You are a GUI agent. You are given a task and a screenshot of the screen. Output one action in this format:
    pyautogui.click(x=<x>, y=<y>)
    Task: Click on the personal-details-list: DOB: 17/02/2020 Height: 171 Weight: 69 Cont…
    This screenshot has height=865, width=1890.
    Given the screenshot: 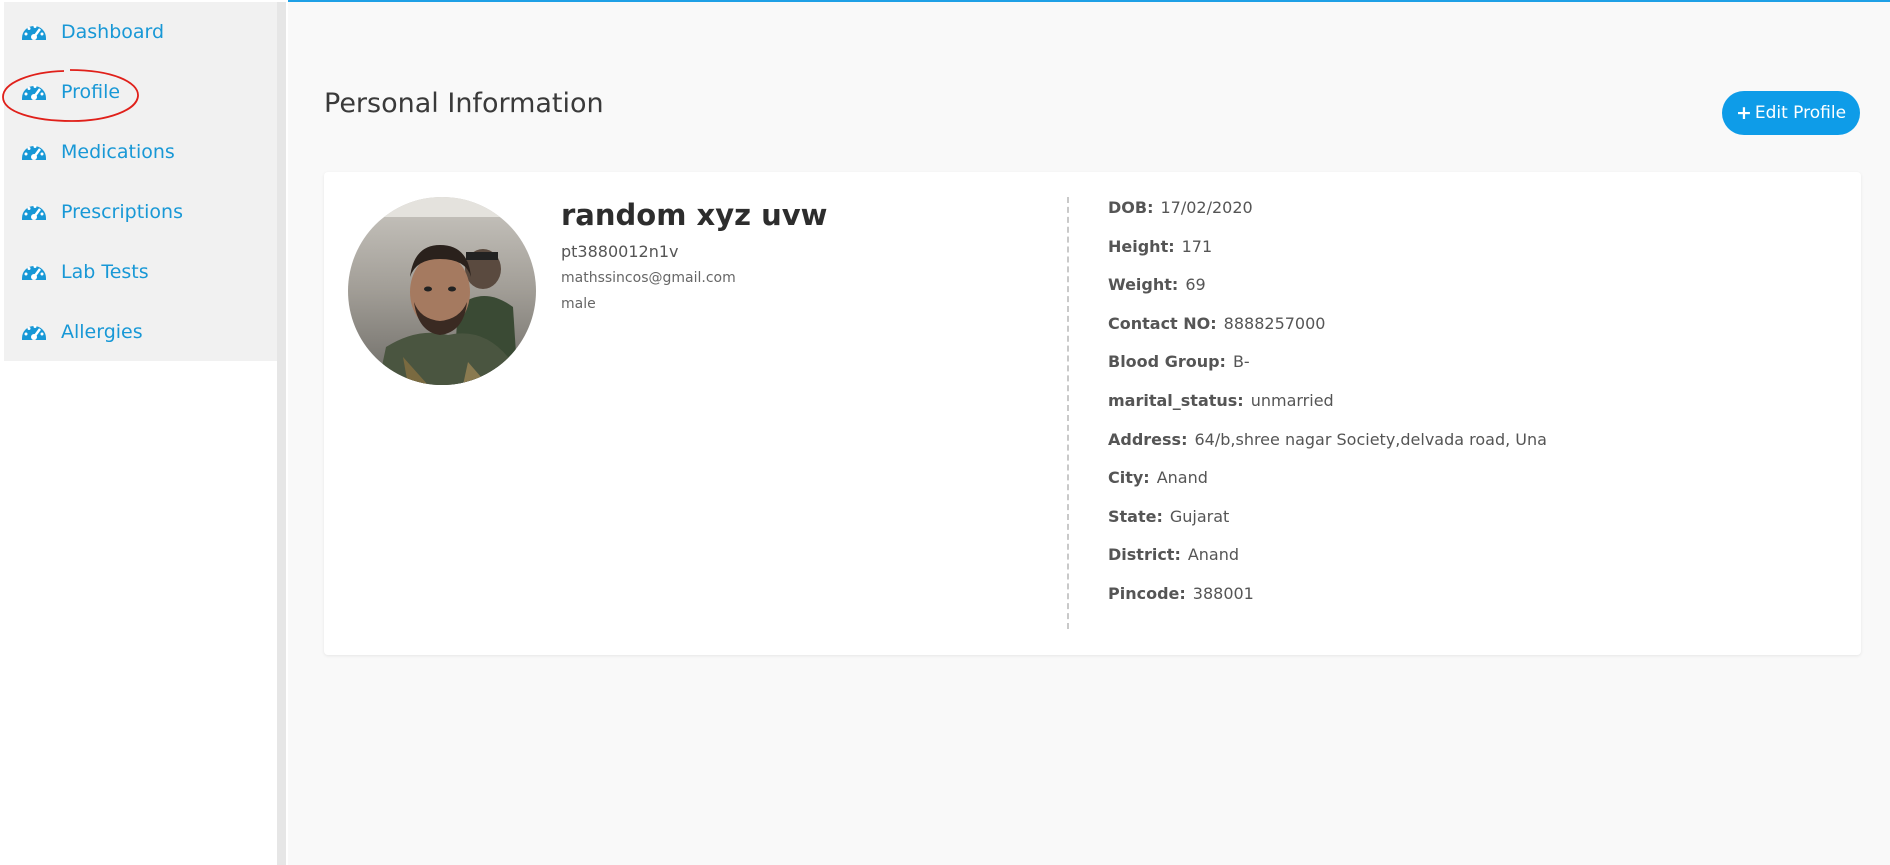 What is the action you would take?
    pyautogui.click(x=1327, y=410)
    